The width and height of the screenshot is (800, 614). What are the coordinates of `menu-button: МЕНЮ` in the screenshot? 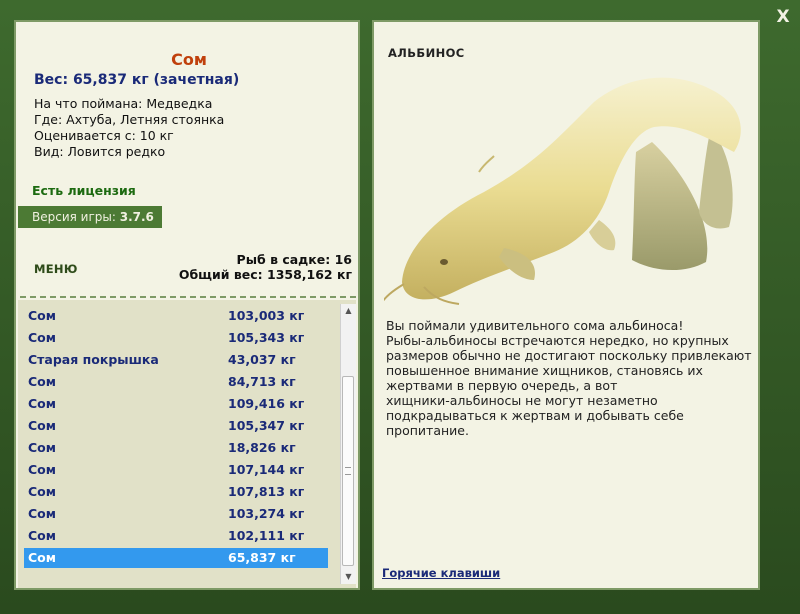 It's located at (56, 269).